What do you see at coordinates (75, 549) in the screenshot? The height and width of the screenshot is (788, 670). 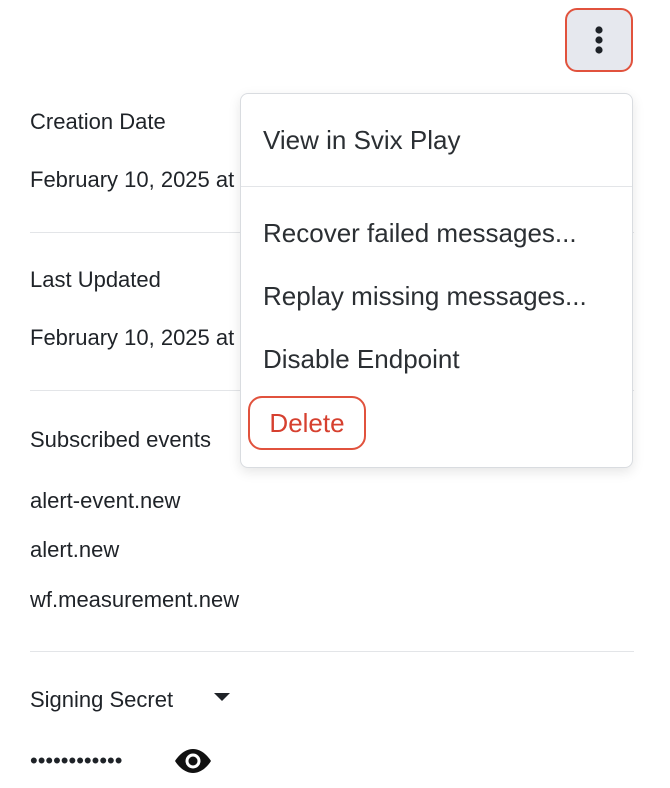 I see `event-item: alert.new` at bounding box center [75, 549].